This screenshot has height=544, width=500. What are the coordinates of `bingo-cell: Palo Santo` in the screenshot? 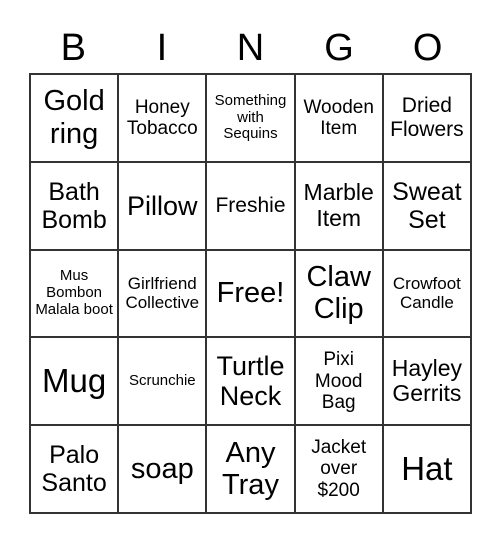 It's located at (74, 469).